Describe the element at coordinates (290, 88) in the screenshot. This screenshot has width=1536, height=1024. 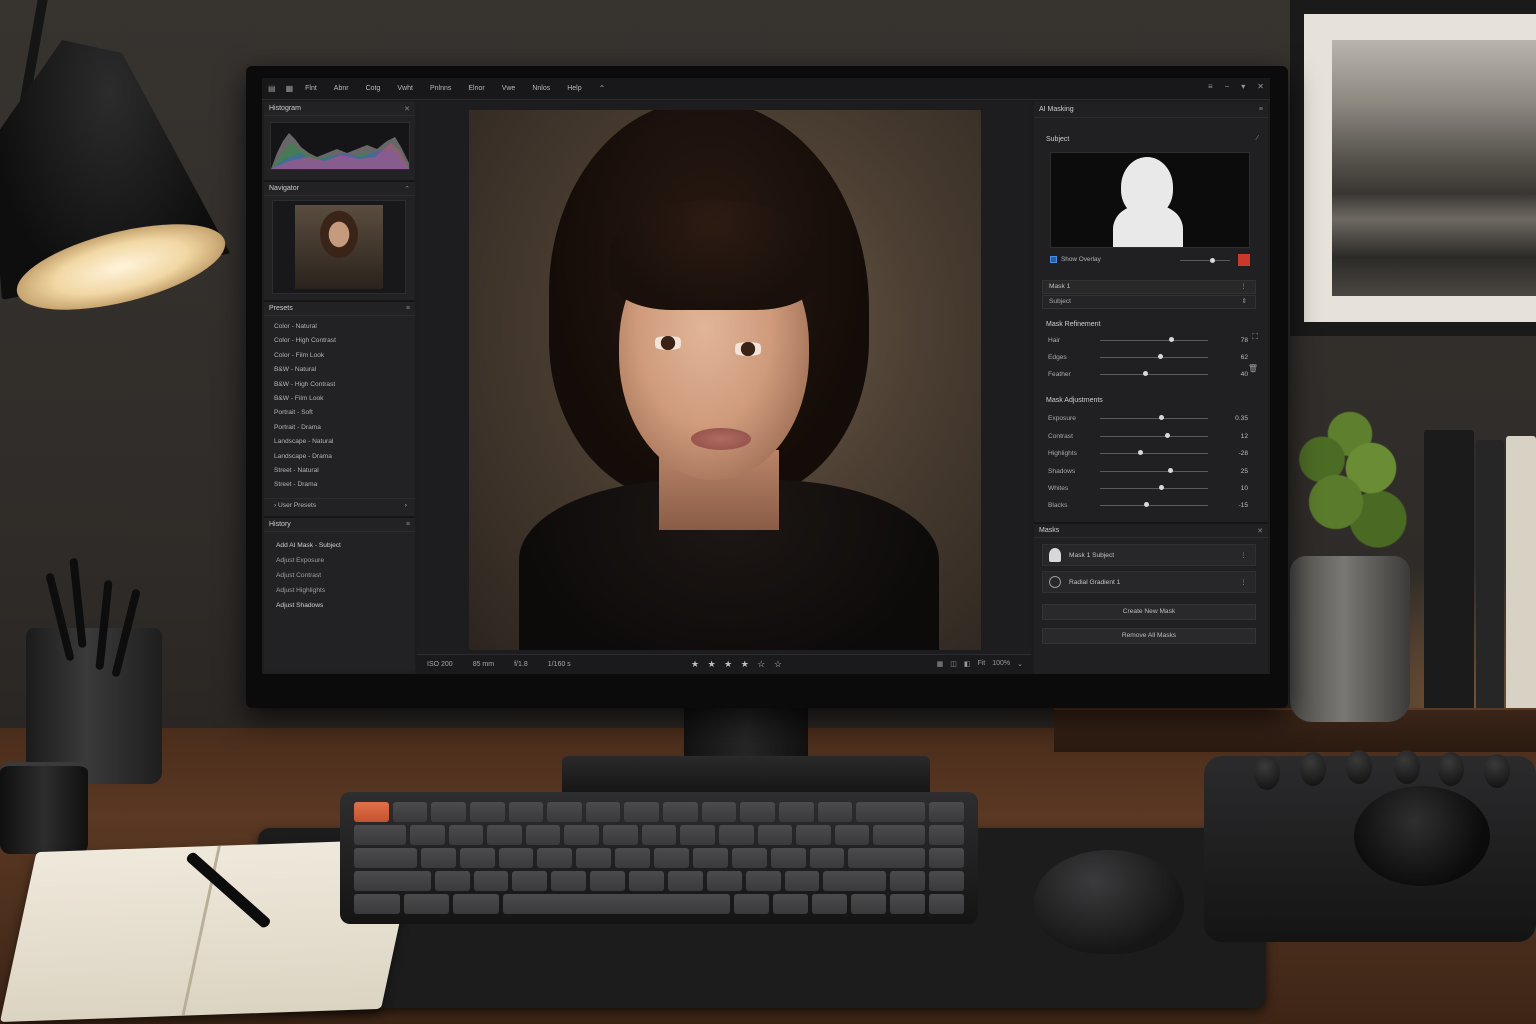
I see `library-icon: ▦` at that location.